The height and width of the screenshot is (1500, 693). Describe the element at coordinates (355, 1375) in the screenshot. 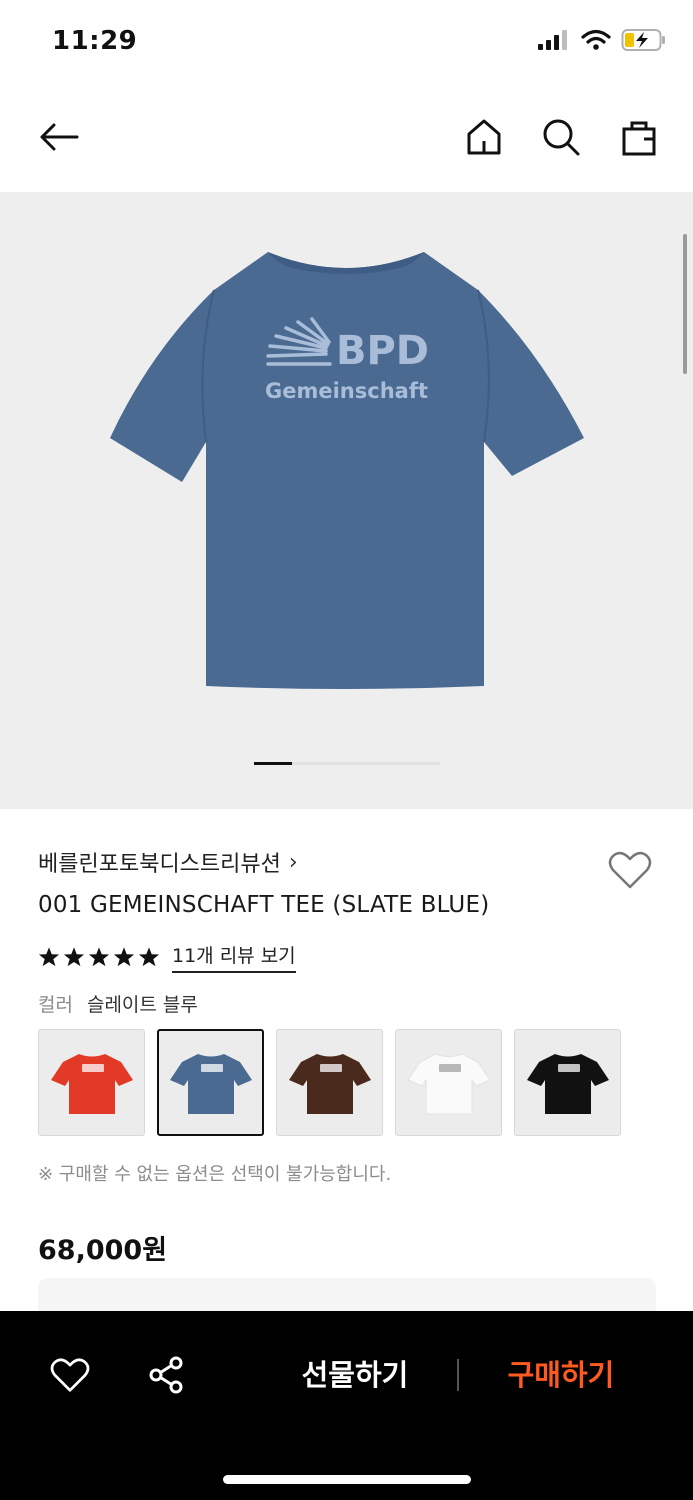

I see `gift-button: 선물하기` at that location.